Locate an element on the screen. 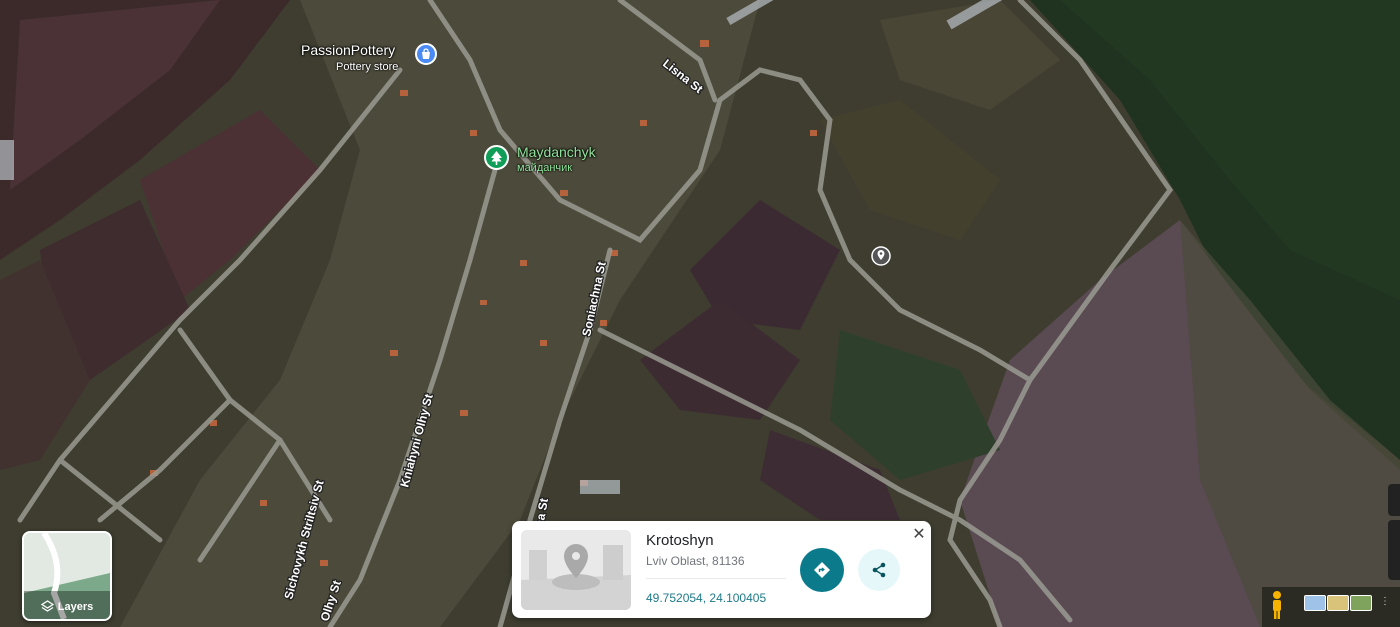  location-pin-icon is located at coordinates (881, 256).